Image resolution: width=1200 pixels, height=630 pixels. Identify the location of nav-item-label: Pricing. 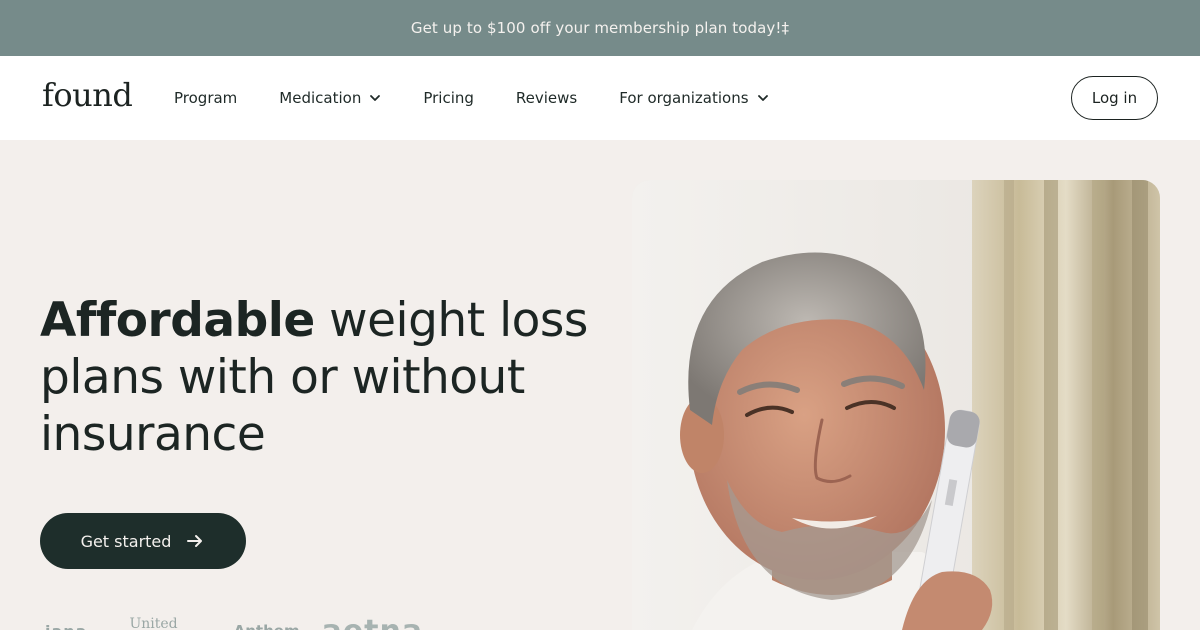
(448, 98).